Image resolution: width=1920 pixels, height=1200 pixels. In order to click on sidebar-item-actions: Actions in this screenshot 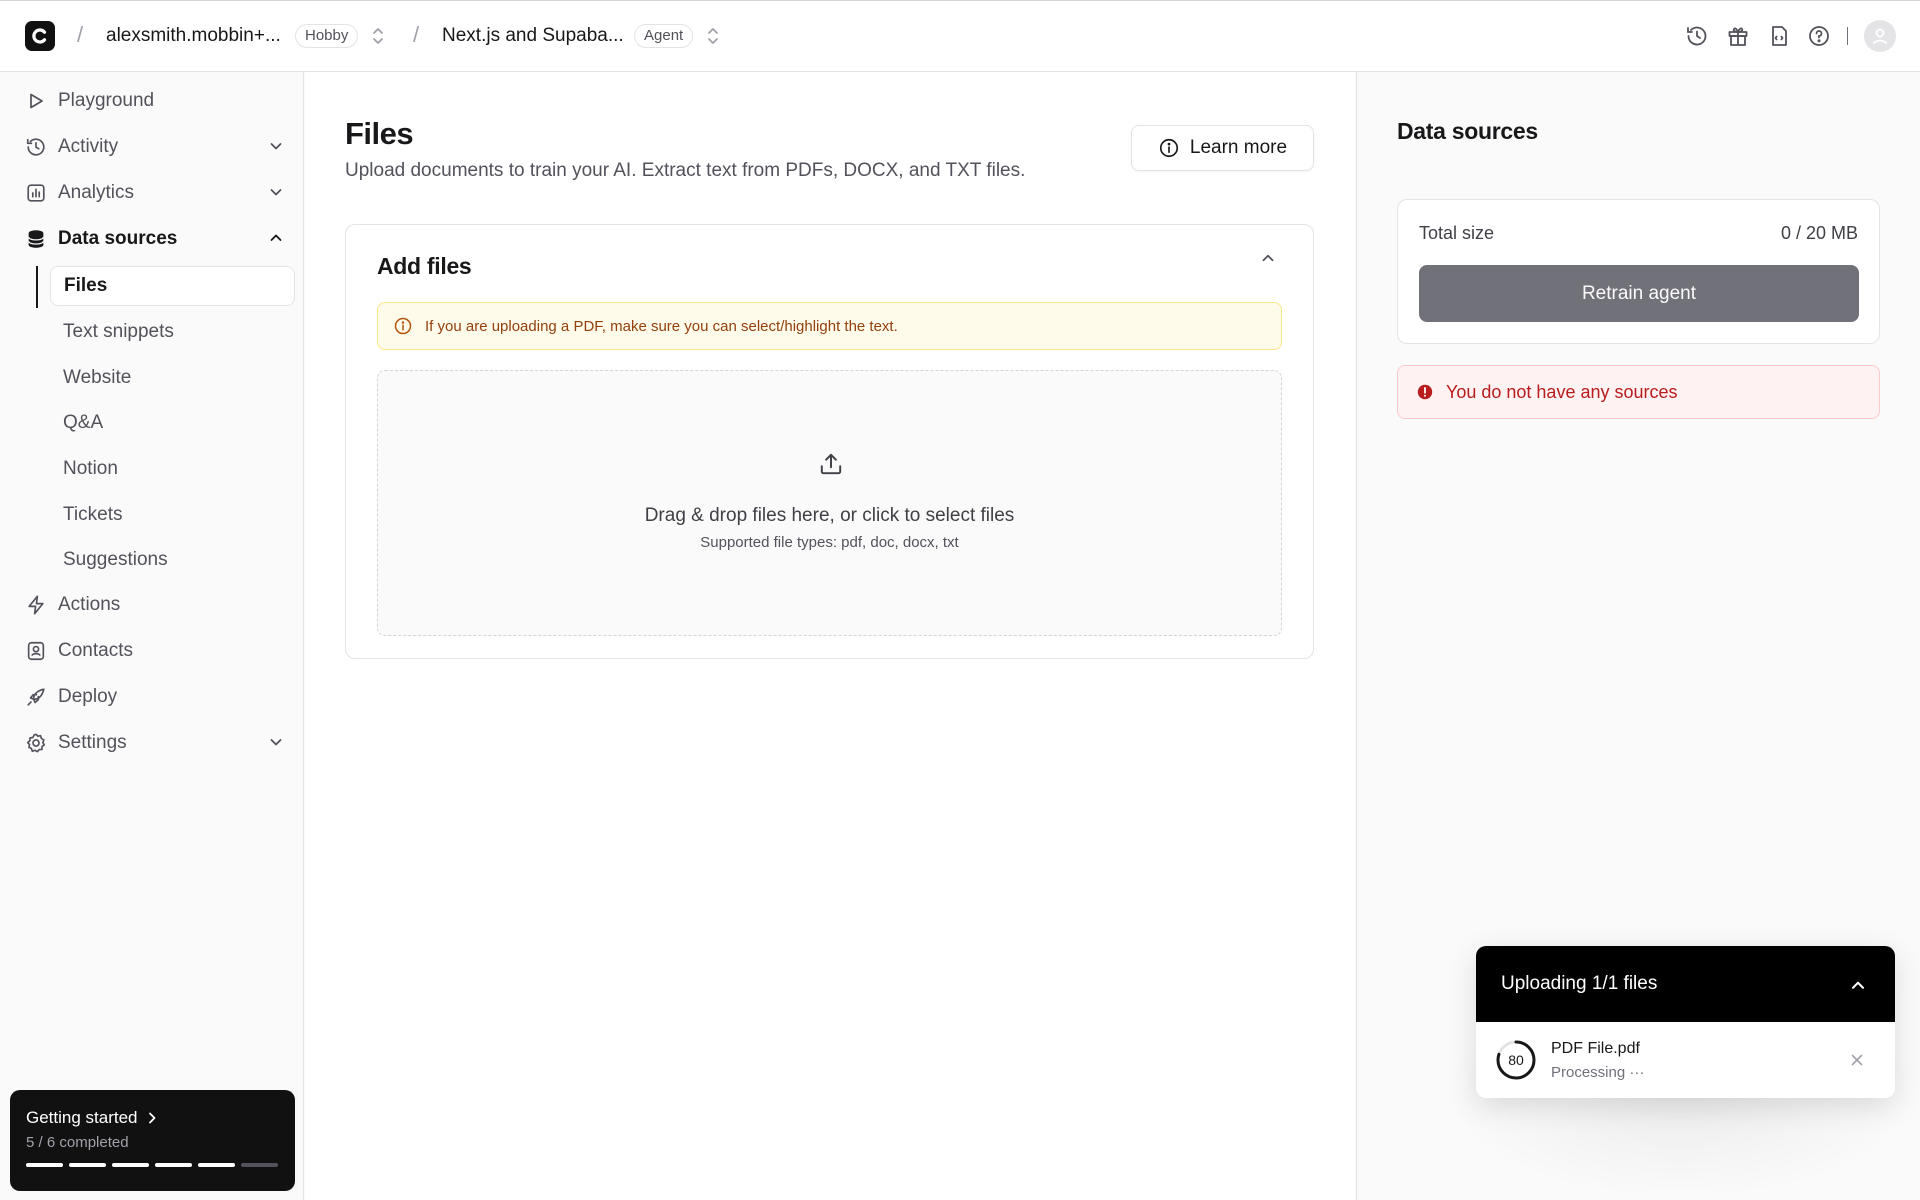, I will do `click(154, 605)`.